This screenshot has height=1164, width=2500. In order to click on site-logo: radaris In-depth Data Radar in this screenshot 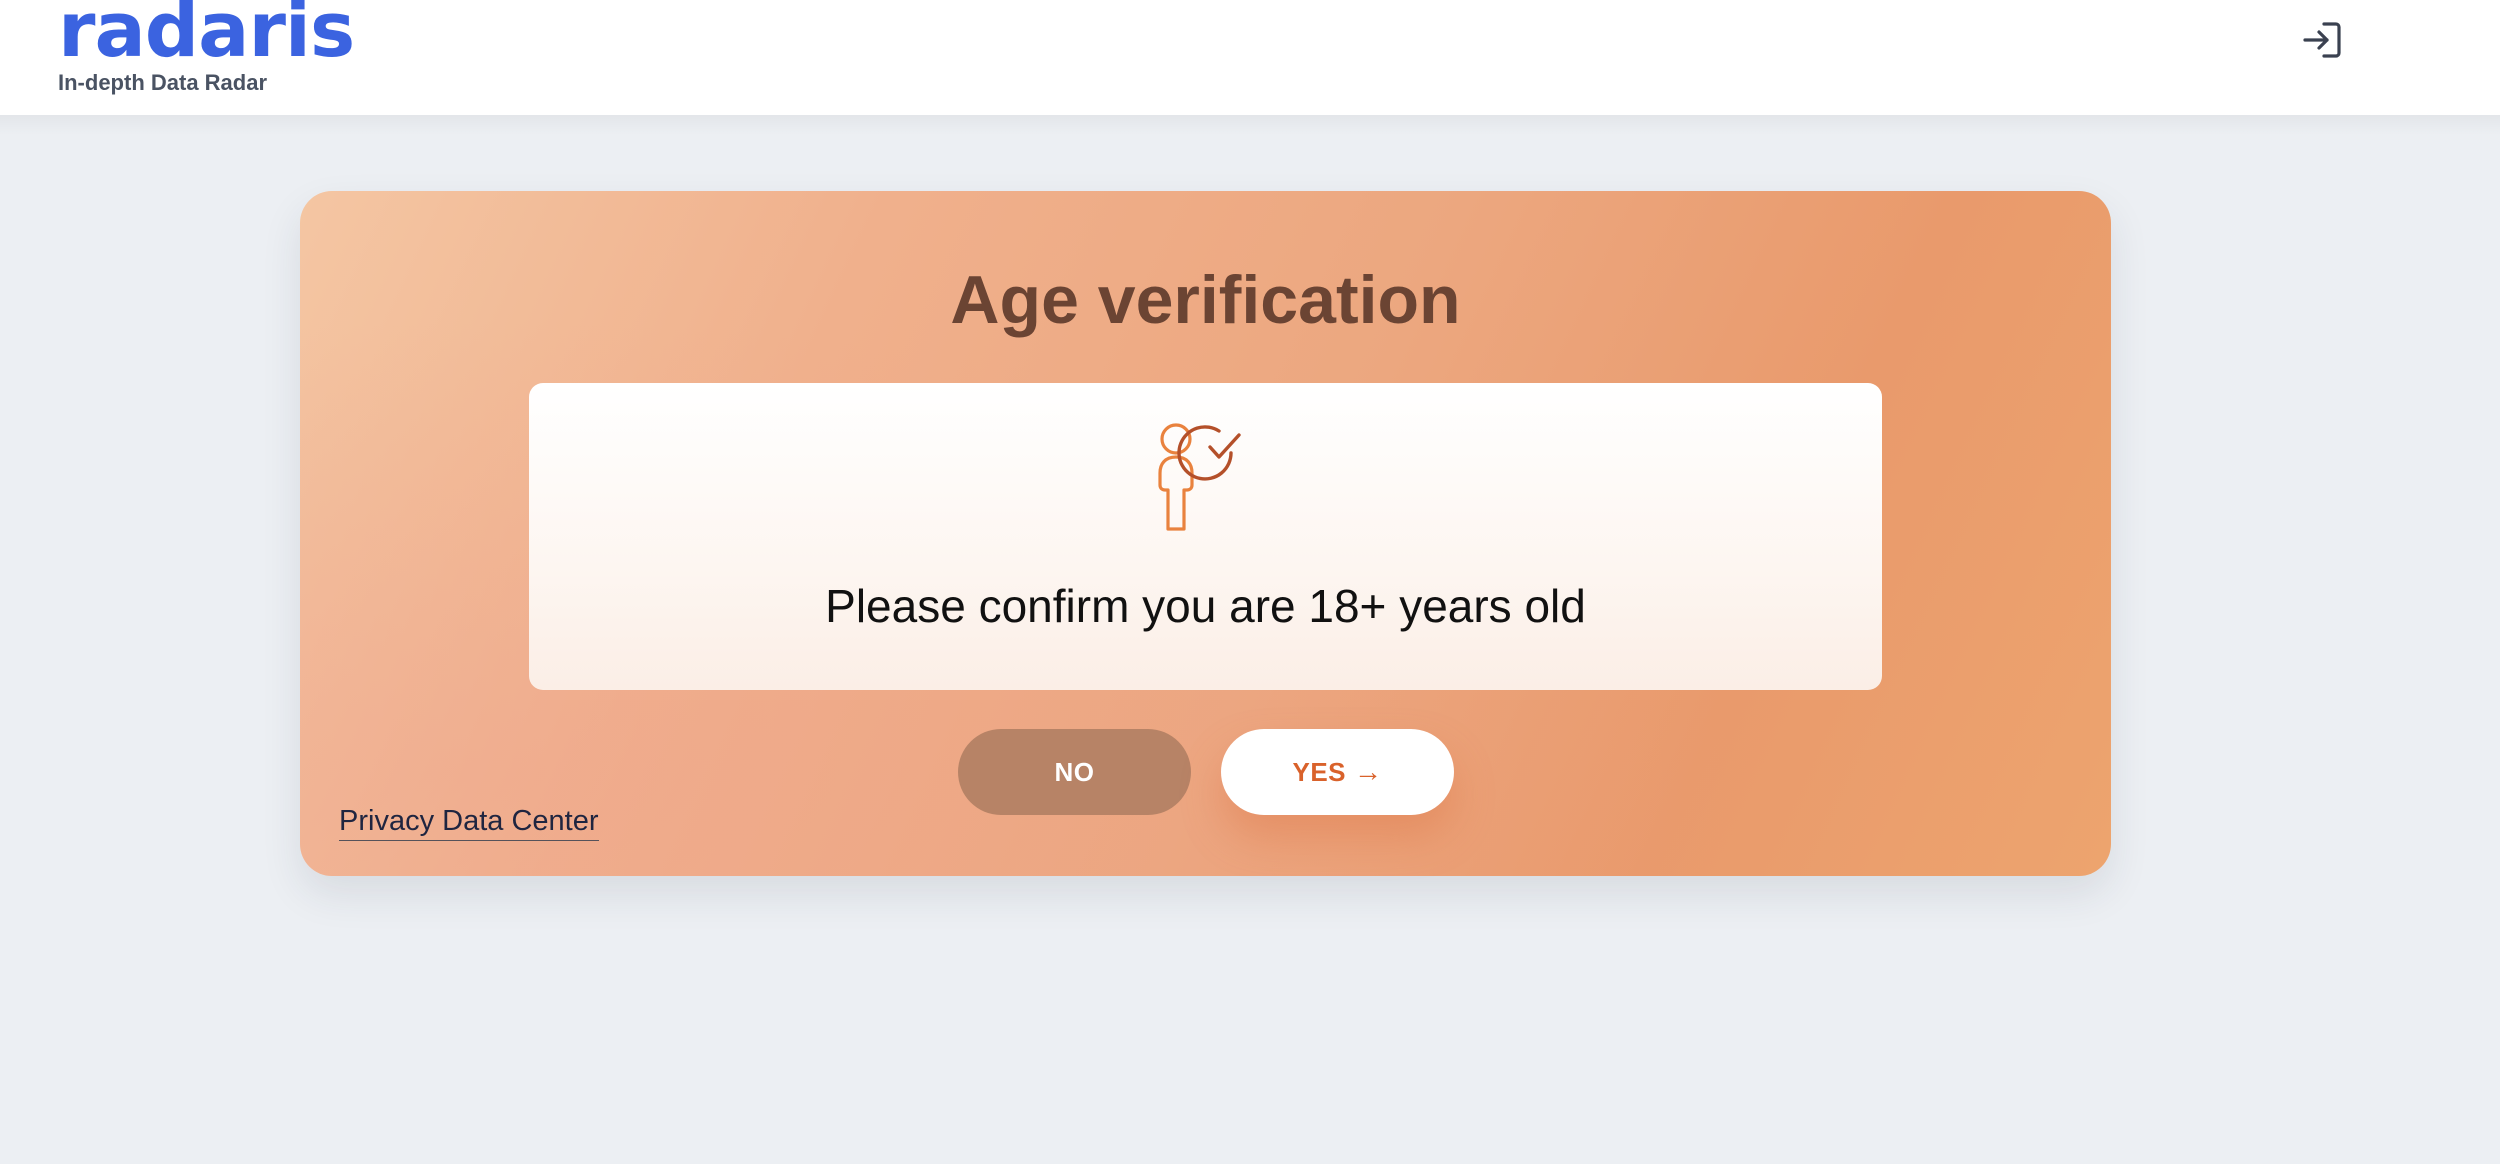, I will do `click(206, 48)`.